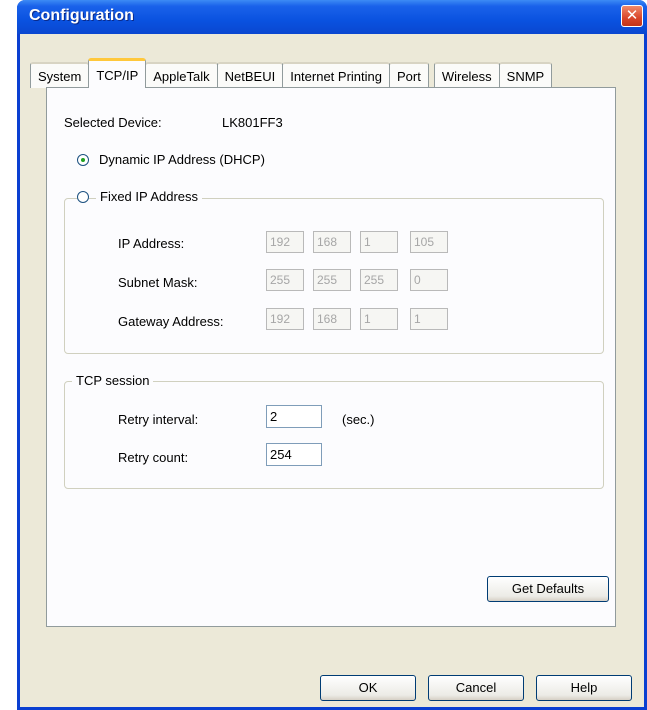  Describe the element at coordinates (151, 243) in the screenshot. I see `ip-address-label: IP Address:` at that location.